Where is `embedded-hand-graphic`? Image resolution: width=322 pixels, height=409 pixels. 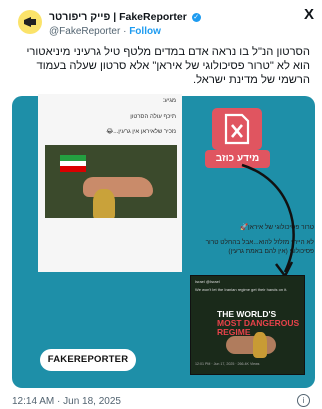
embedded-hand-graphic is located at coordinates (251, 345).